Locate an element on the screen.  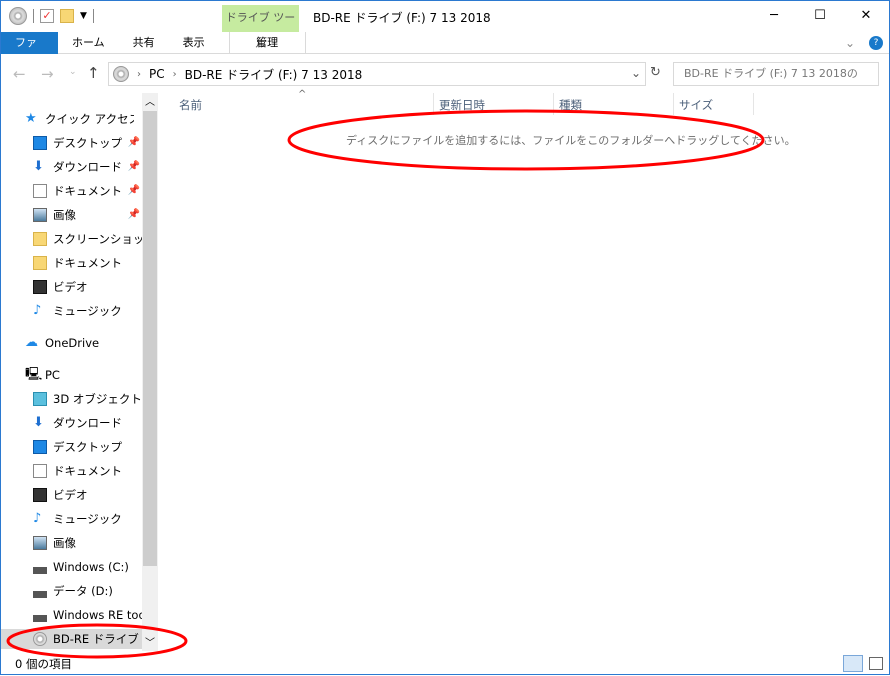
status-bar: 0 個の項目 is located at coordinates (445, 664).